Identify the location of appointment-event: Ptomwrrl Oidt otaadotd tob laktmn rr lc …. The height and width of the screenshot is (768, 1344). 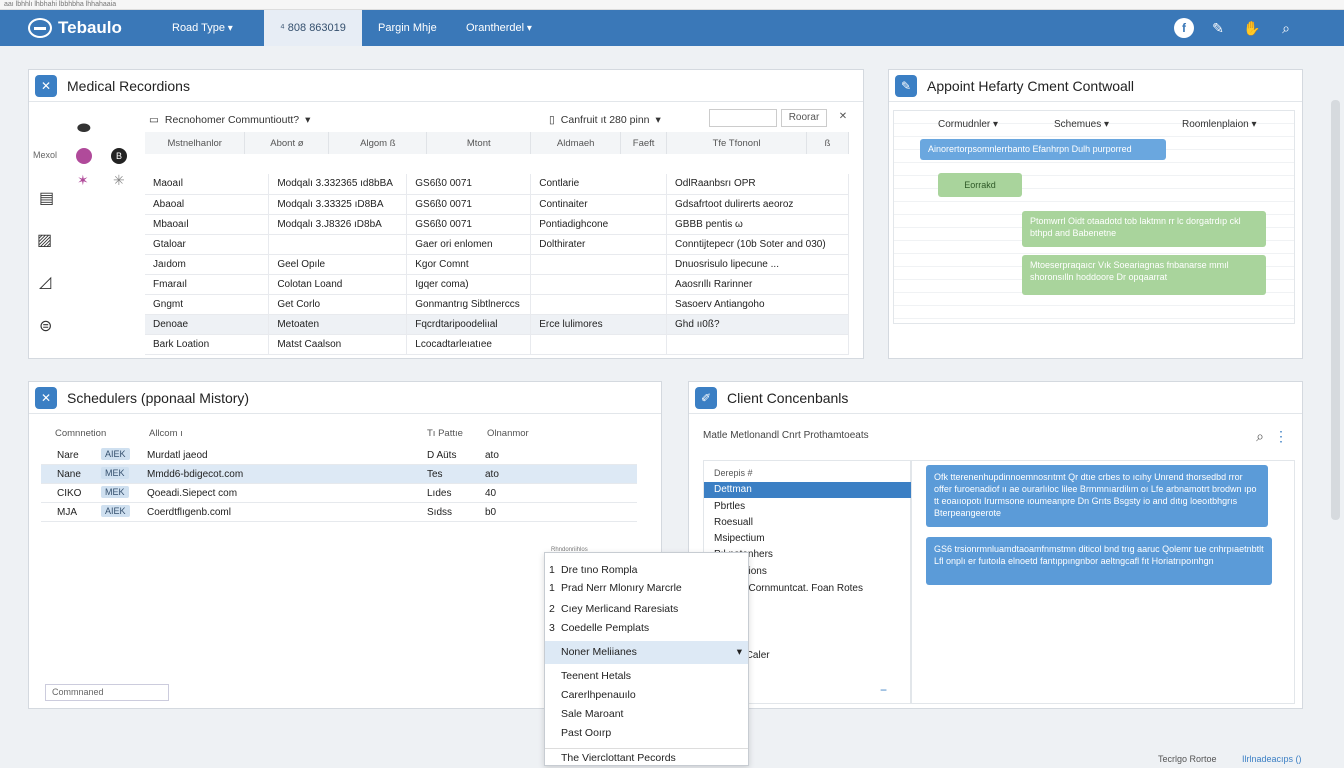
(1144, 229).